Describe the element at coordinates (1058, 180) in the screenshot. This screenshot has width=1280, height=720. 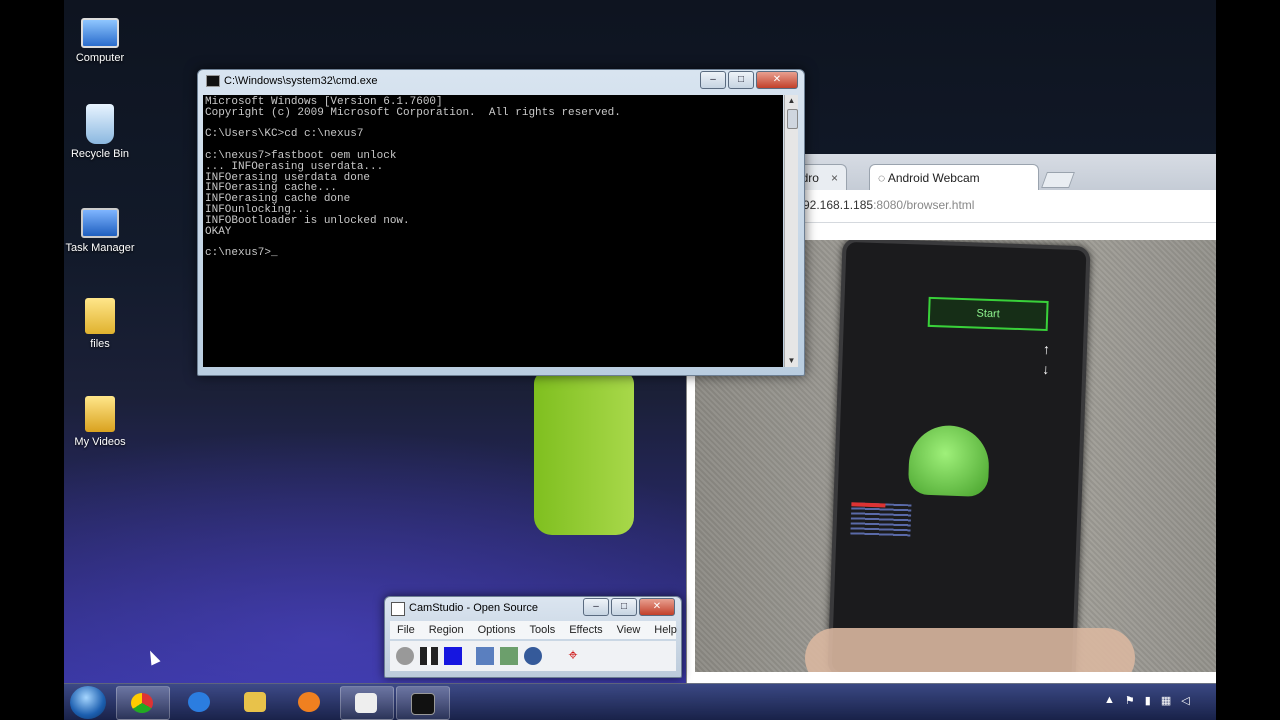
I see `new-tab-button` at that location.